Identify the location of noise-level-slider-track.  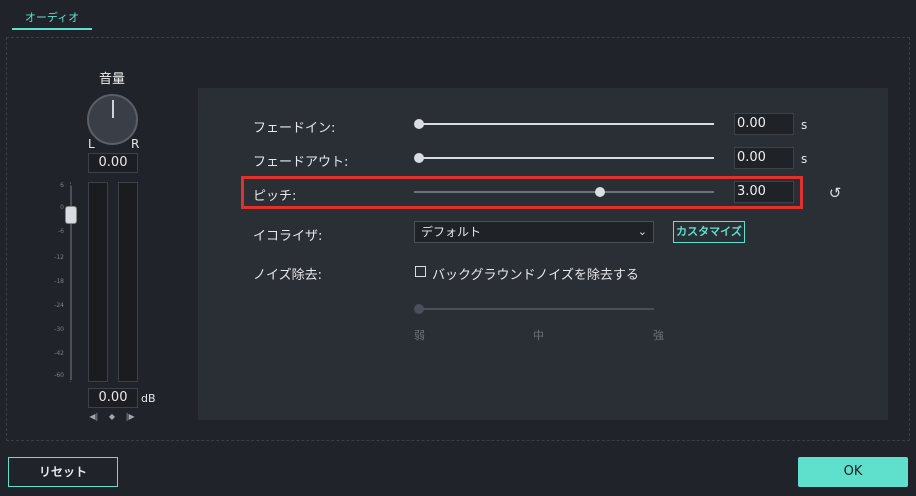
(536, 309).